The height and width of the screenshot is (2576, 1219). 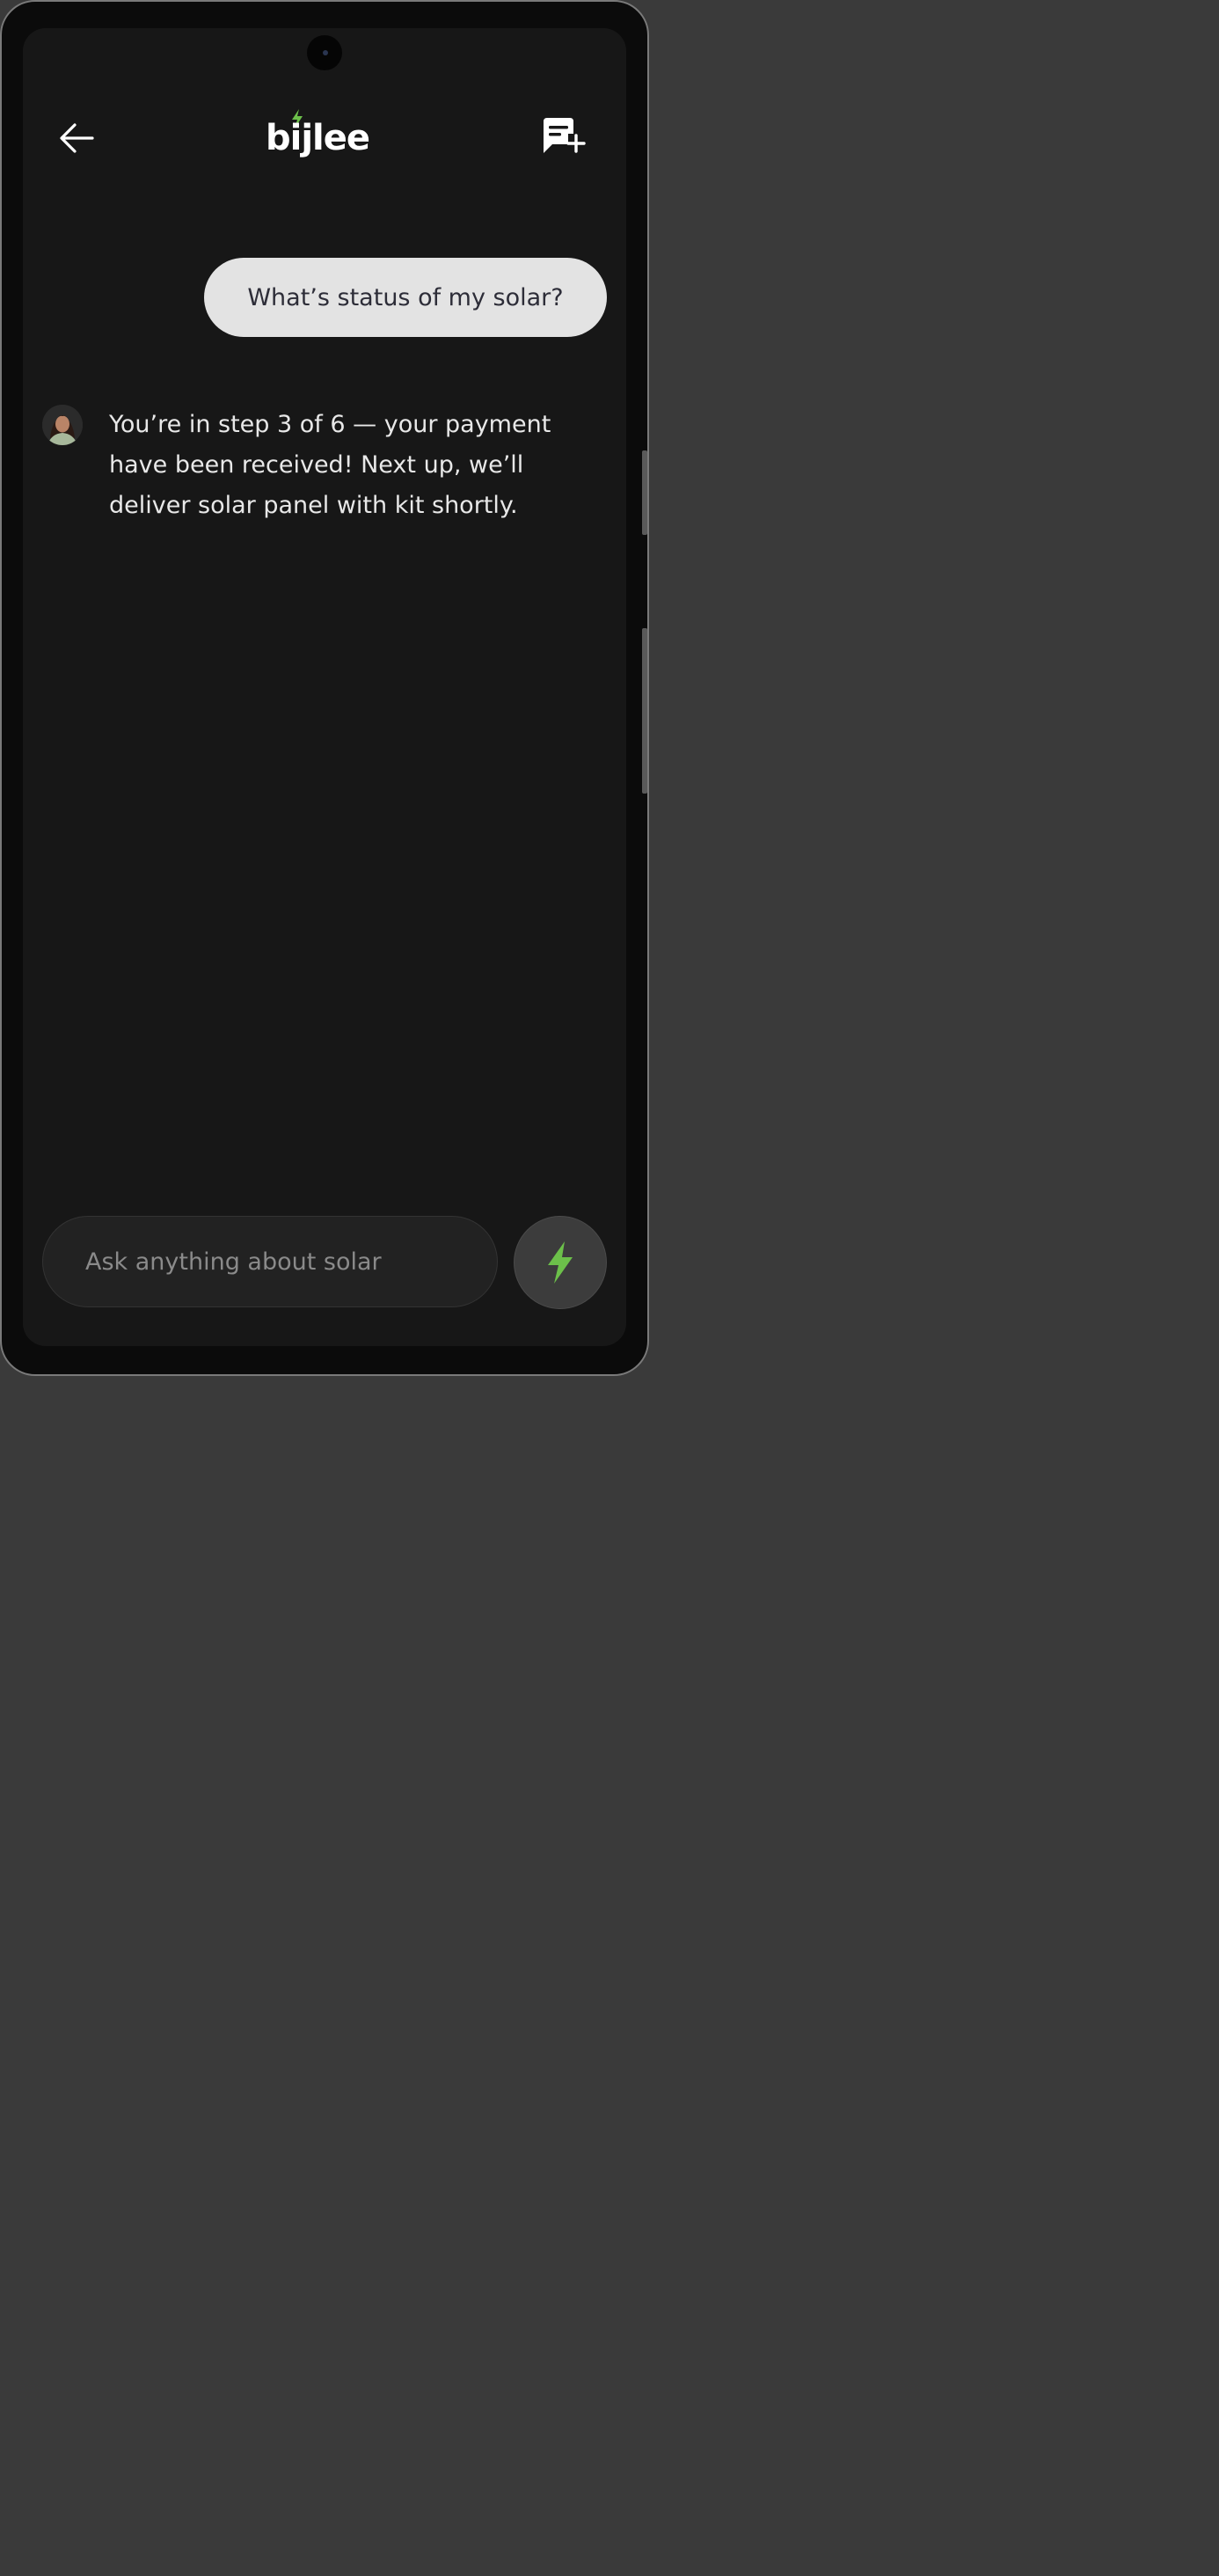 I want to click on top-bar: bijlee, so click(x=324, y=138).